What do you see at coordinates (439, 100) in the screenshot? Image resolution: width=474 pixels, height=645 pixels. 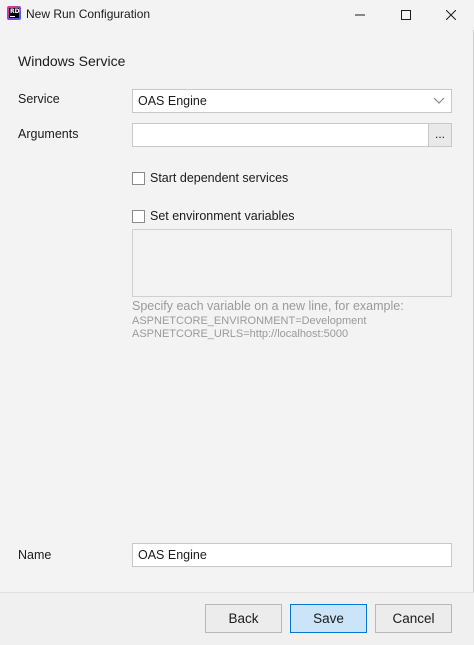 I see `chevron-down-icon` at bounding box center [439, 100].